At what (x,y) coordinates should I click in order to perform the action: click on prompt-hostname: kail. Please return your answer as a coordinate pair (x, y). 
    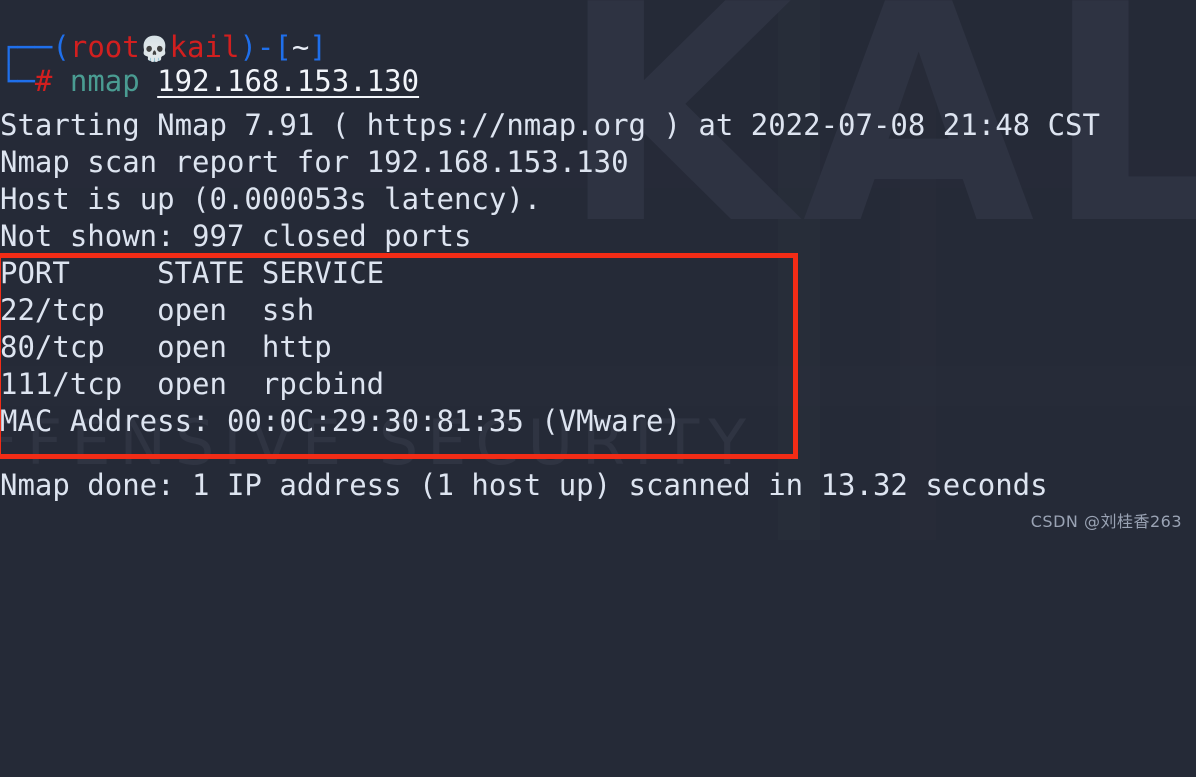
    Looking at the image, I should click on (204, 47).